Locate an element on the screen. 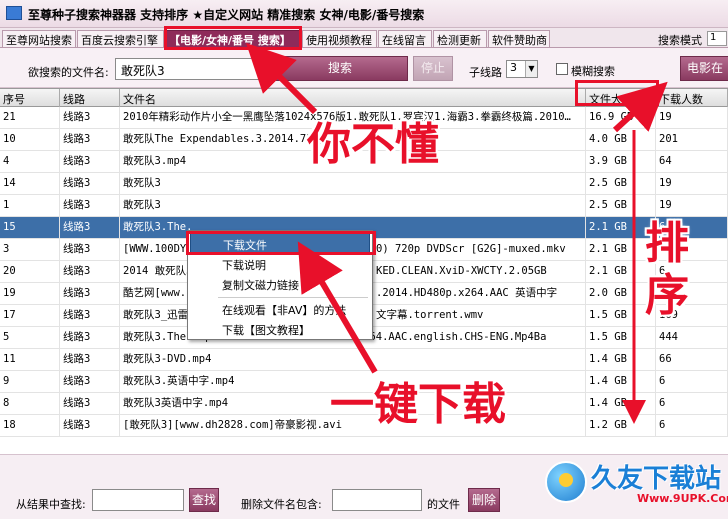  cell-num: 1 is located at coordinates (30, 206).